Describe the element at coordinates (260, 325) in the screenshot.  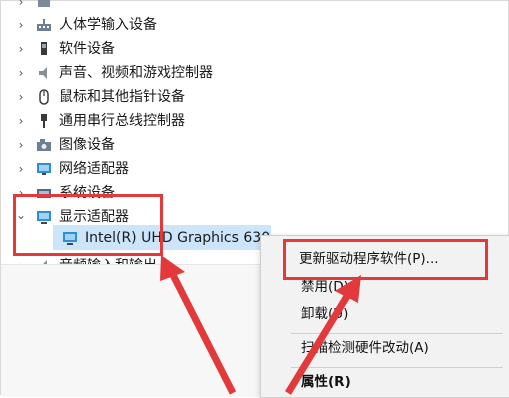
I see `annotation-arrows` at that location.